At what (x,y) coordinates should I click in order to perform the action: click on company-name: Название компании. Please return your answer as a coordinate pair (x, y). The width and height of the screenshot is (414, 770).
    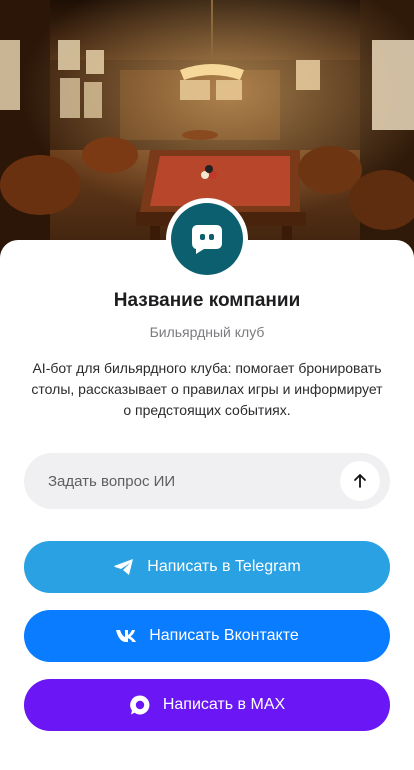
    Looking at the image, I should click on (207, 300).